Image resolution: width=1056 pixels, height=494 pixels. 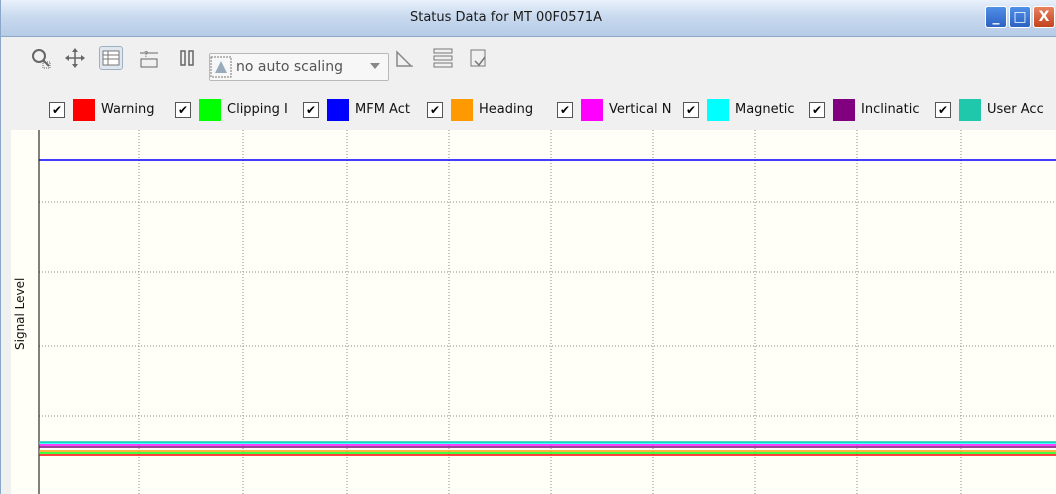 What do you see at coordinates (506, 17) in the screenshot?
I see `window-title: Status Data for MT 00F0571A` at bounding box center [506, 17].